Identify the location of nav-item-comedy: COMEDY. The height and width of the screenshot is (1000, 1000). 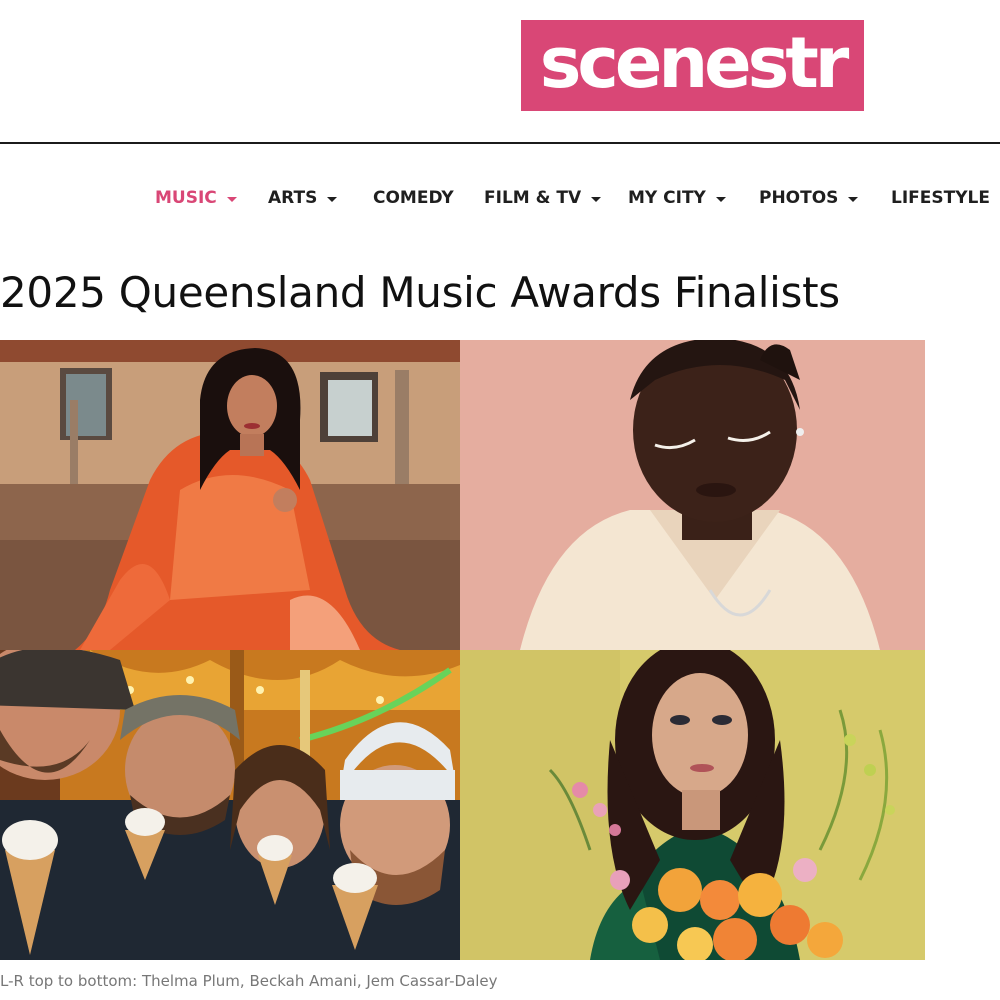
(413, 198).